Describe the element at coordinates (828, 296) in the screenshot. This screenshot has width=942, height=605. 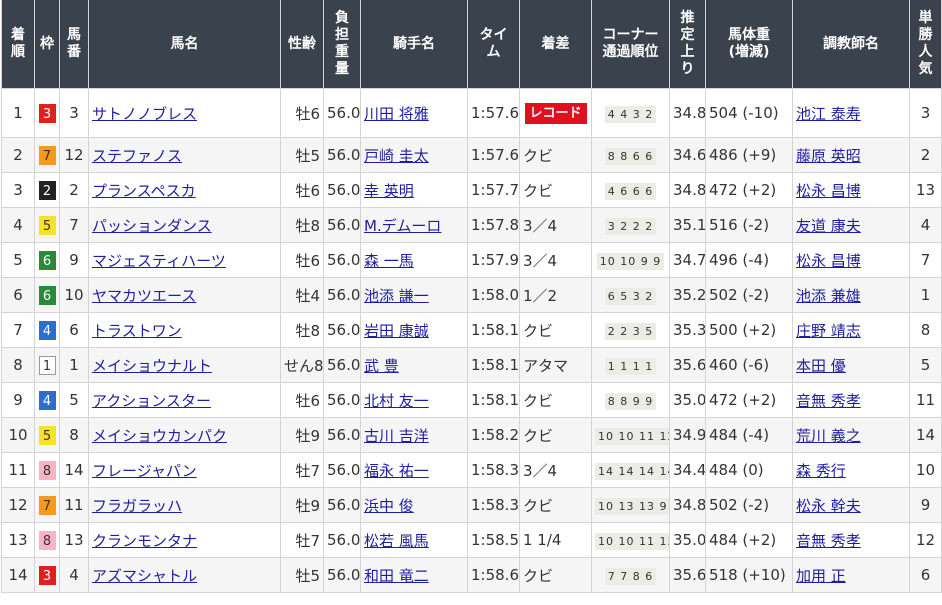
I see `trainer-name-link: 池添 兼雄` at that location.